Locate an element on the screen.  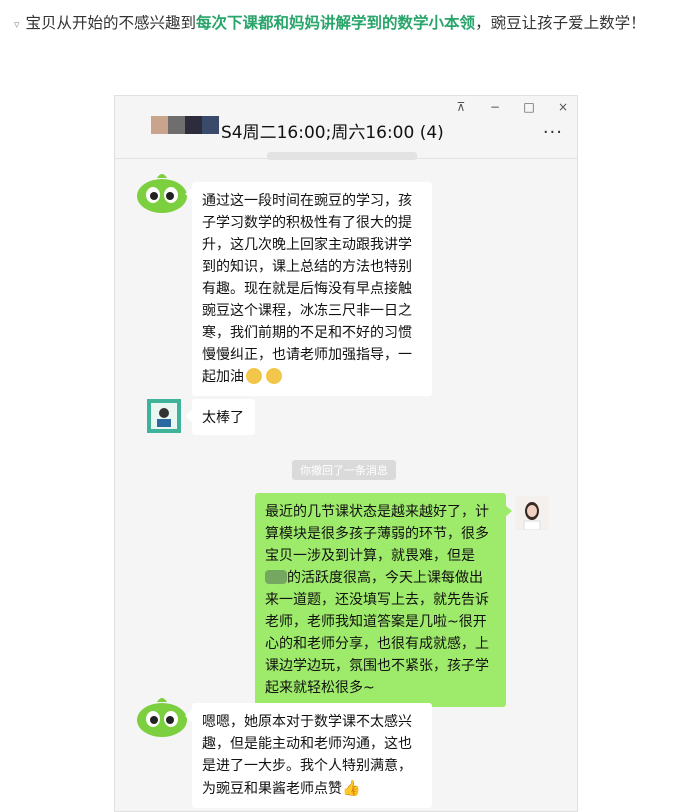
partial-system-message is located at coordinates (342, 156).